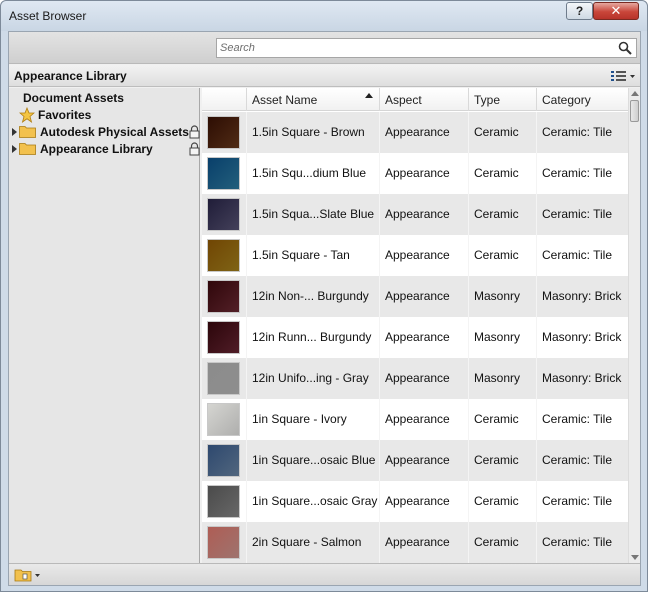  What do you see at coordinates (634, 325) in the screenshot?
I see `vertical-scrollbar` at bounding box center [634, 325].